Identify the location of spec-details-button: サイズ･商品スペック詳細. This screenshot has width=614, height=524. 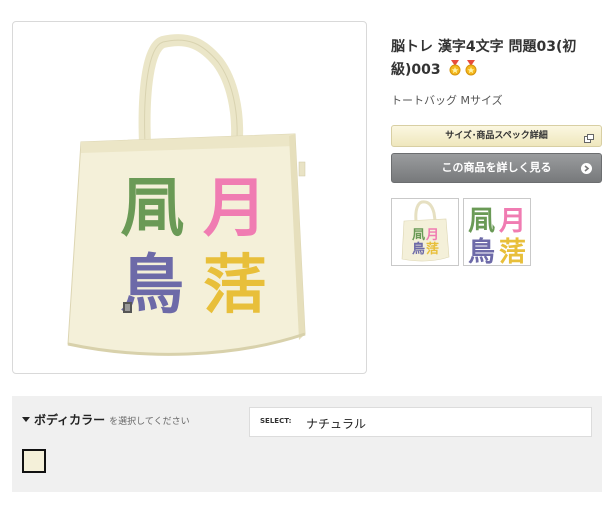
(496, 136).